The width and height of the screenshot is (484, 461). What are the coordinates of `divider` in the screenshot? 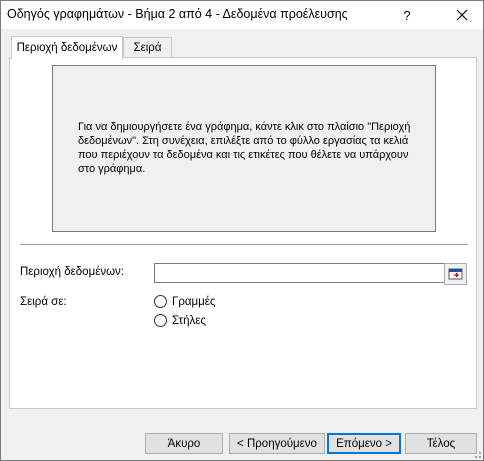 It's located at (244, 244).